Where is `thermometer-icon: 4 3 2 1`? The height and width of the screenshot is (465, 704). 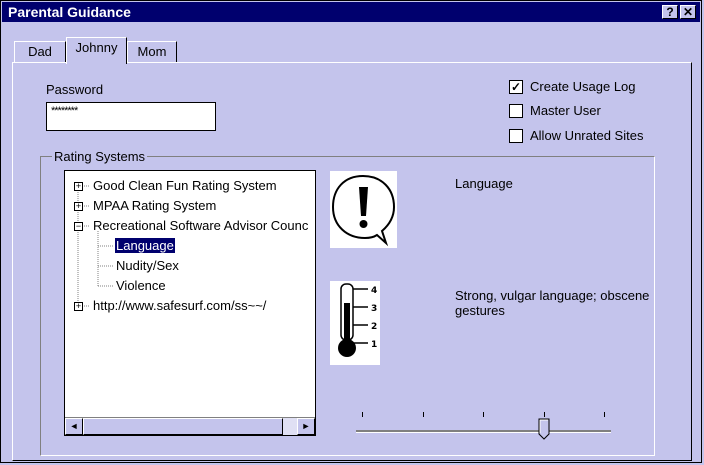
thermometer-icon: 4 3 2 1 is located at coordinates (355, 323).